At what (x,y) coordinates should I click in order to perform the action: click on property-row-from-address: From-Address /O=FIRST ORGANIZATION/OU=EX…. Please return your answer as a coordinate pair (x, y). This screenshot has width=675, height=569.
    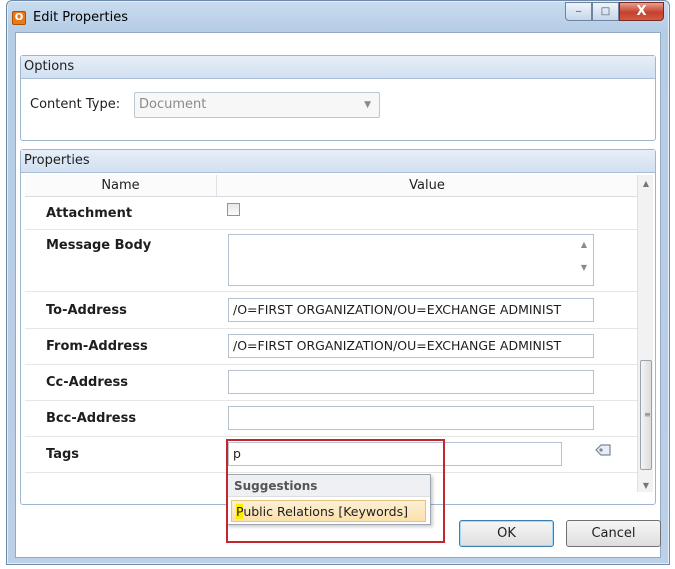
    Looking at the image, I should click on (331, 347).